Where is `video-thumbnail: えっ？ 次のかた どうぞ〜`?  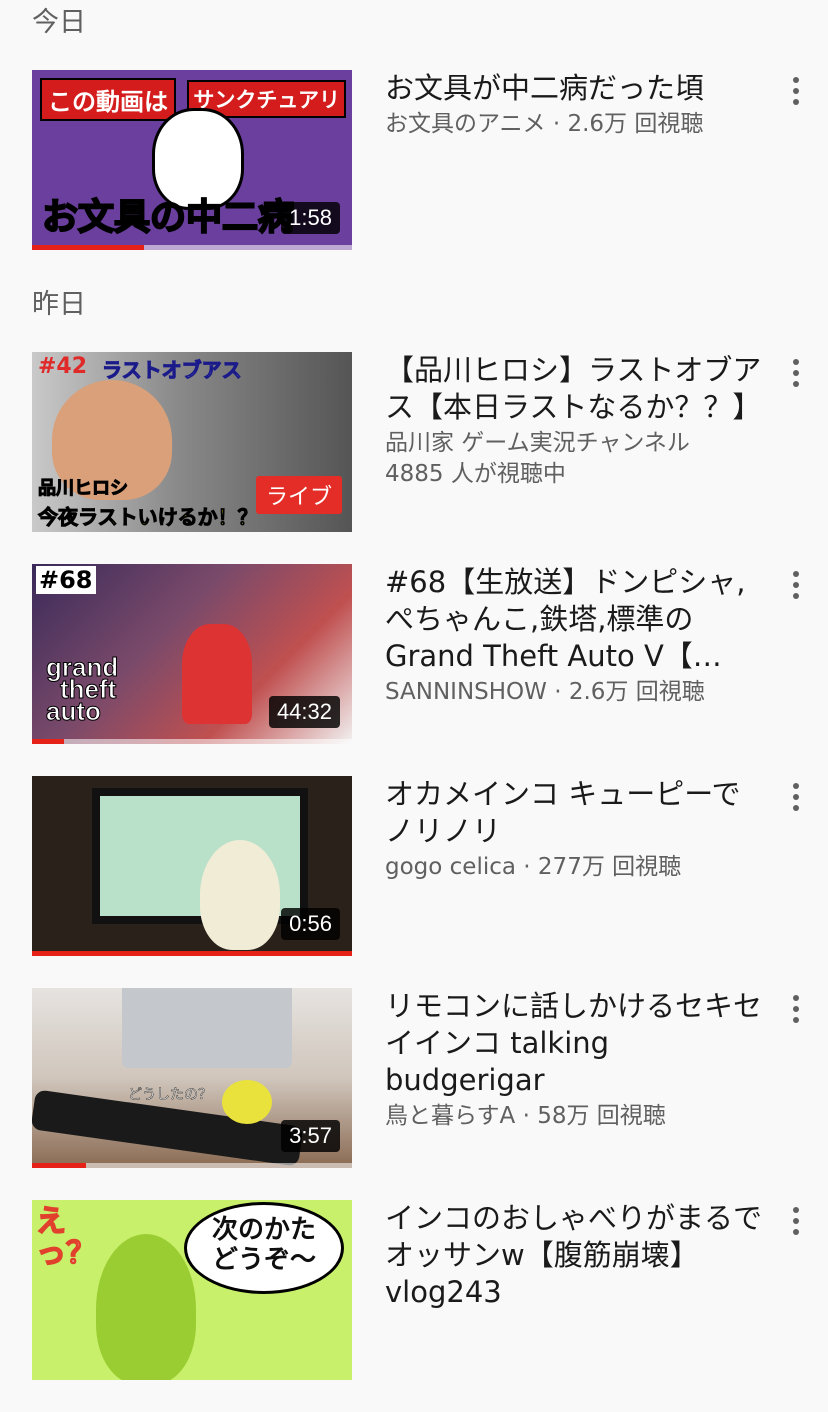
video-thumbnail: えっ？ 次のかた どうぞ〜 is located at coordinates (192, 1290).